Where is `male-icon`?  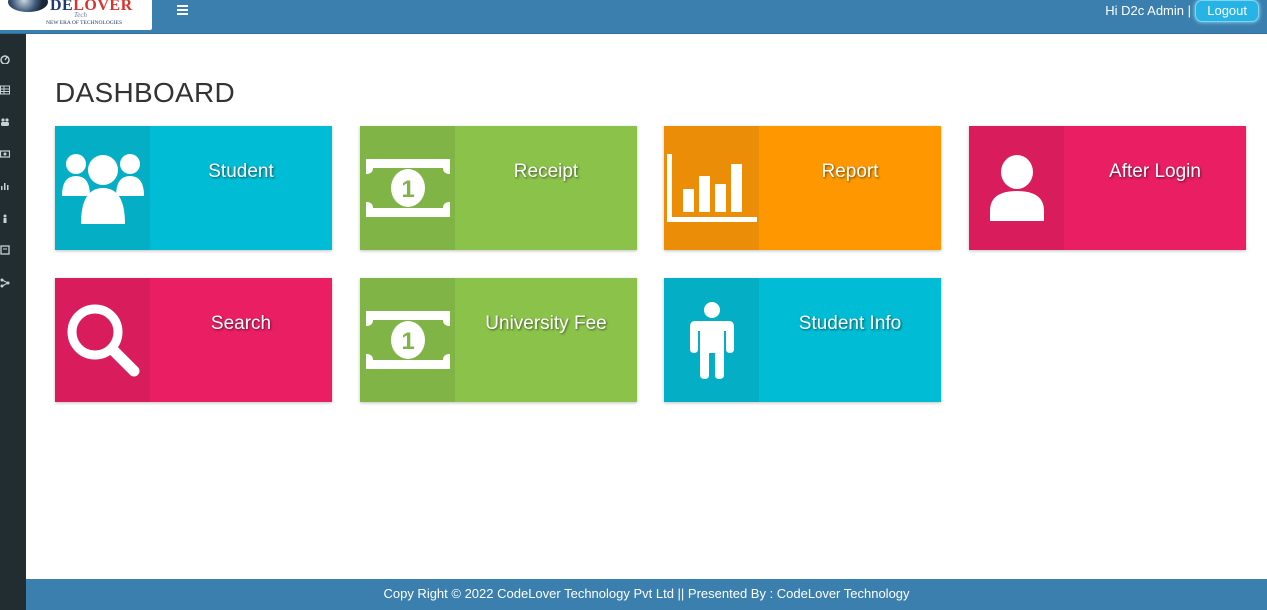
male-icon is located at coordinates (711, 340).